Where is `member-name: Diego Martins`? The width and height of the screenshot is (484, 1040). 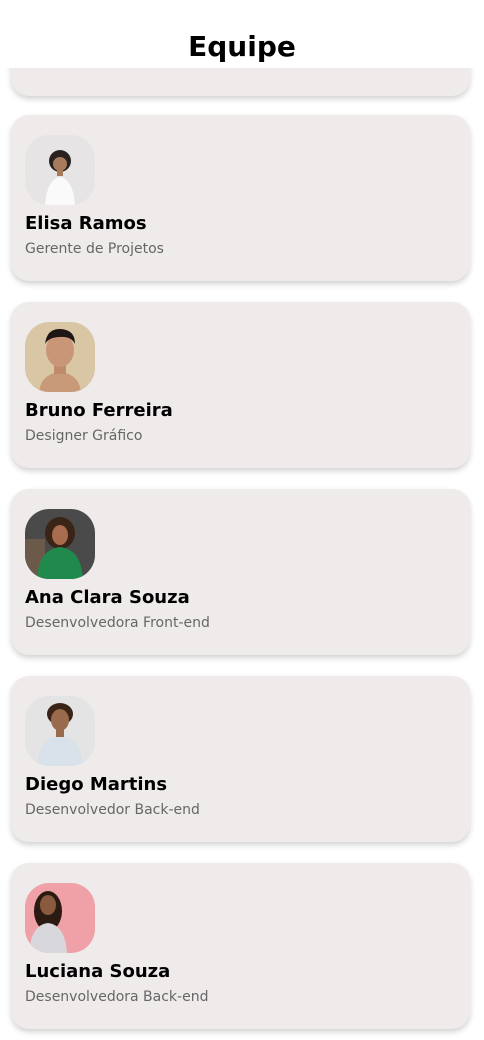
member-name: Diego Martins is located at coordinates (96, 784).